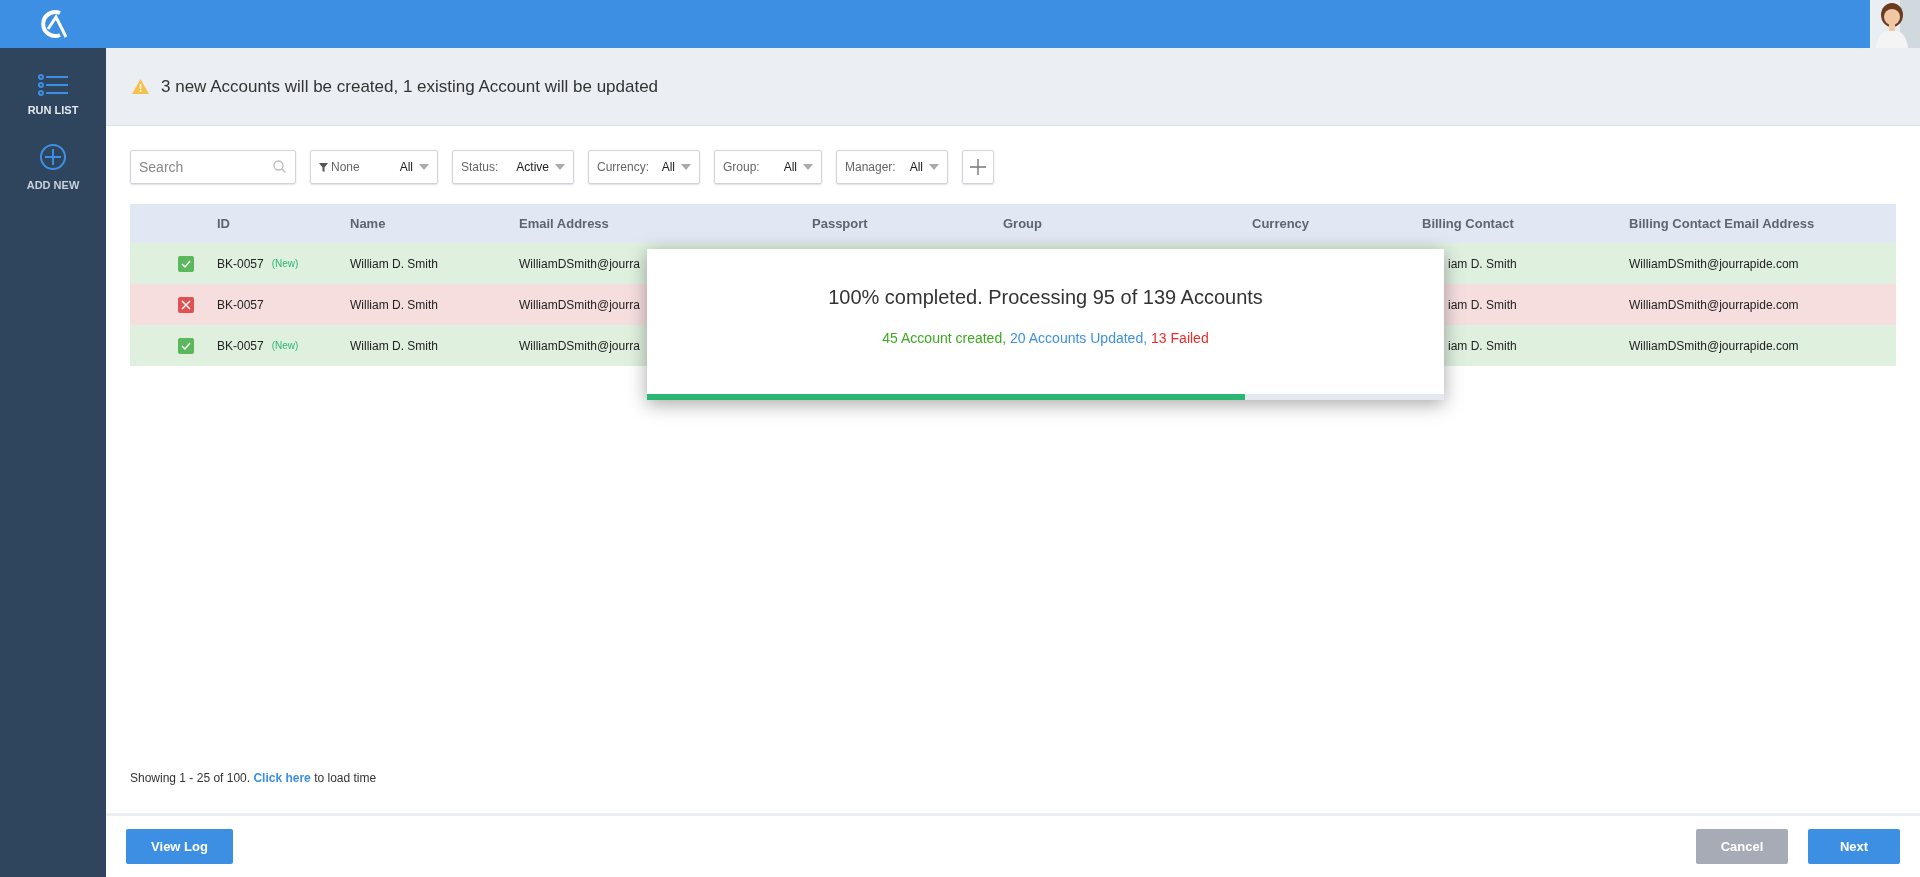 The image size is (1920, 877). Describe the element at coordinates (1180, 338) in the screenshot. I see `failed-count: 13 Failed` at that location.